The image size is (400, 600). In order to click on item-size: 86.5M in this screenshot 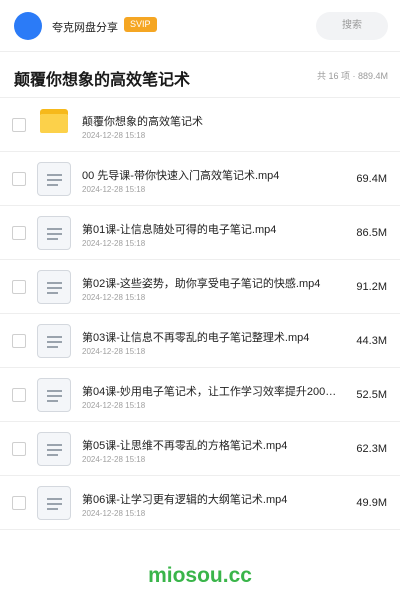, I will do `click(371, 233)`.